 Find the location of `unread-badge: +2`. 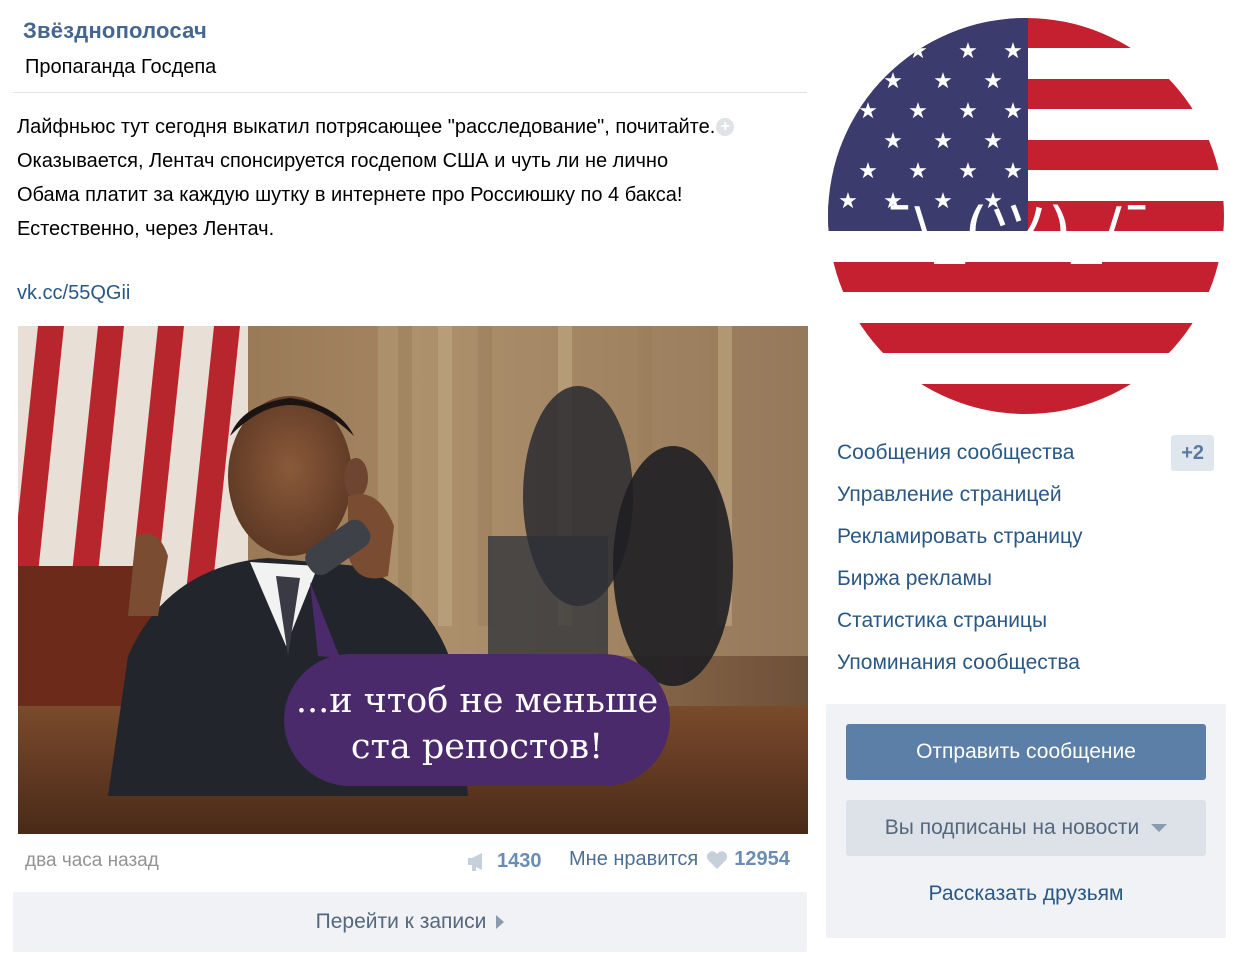

unread-badge: +2 is located at coordinates (1192, 453).